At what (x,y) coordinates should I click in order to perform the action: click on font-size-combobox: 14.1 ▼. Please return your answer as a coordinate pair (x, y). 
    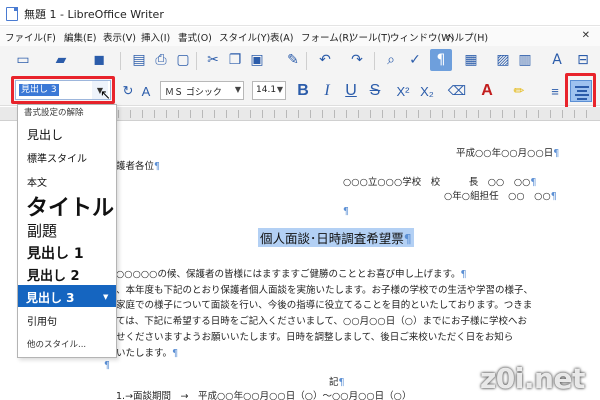
    Looking at the image, I should click on (269, 90).